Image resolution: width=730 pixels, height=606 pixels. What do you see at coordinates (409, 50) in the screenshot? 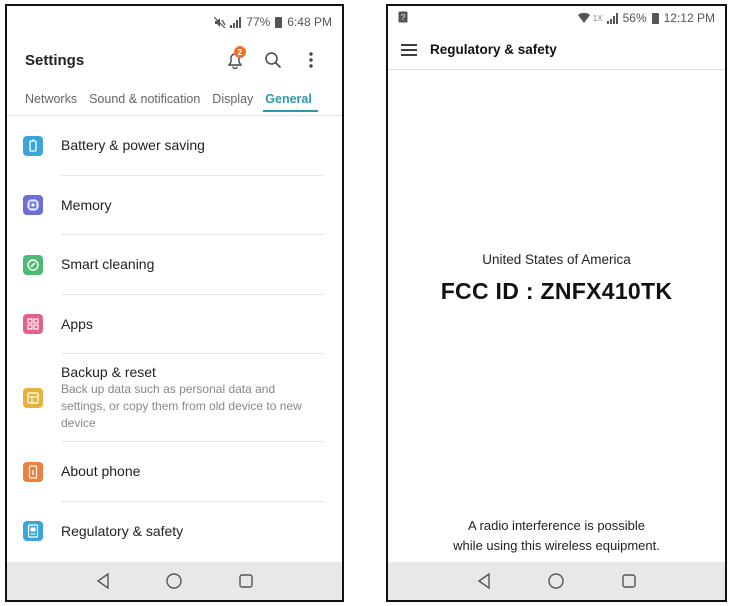
I see `menu-icon` at bounding box center [409, 50].